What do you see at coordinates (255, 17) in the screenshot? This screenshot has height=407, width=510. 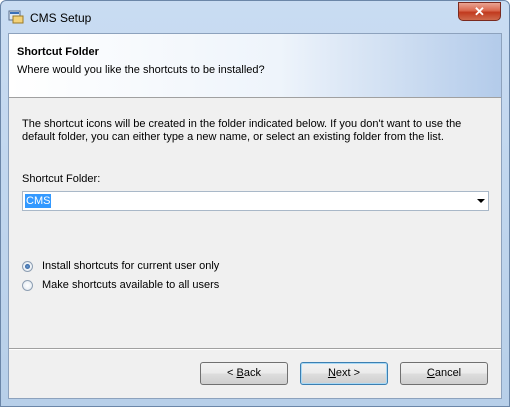 I see `title-bar: CMS Setup ✕` at bounding box center [255, 17].